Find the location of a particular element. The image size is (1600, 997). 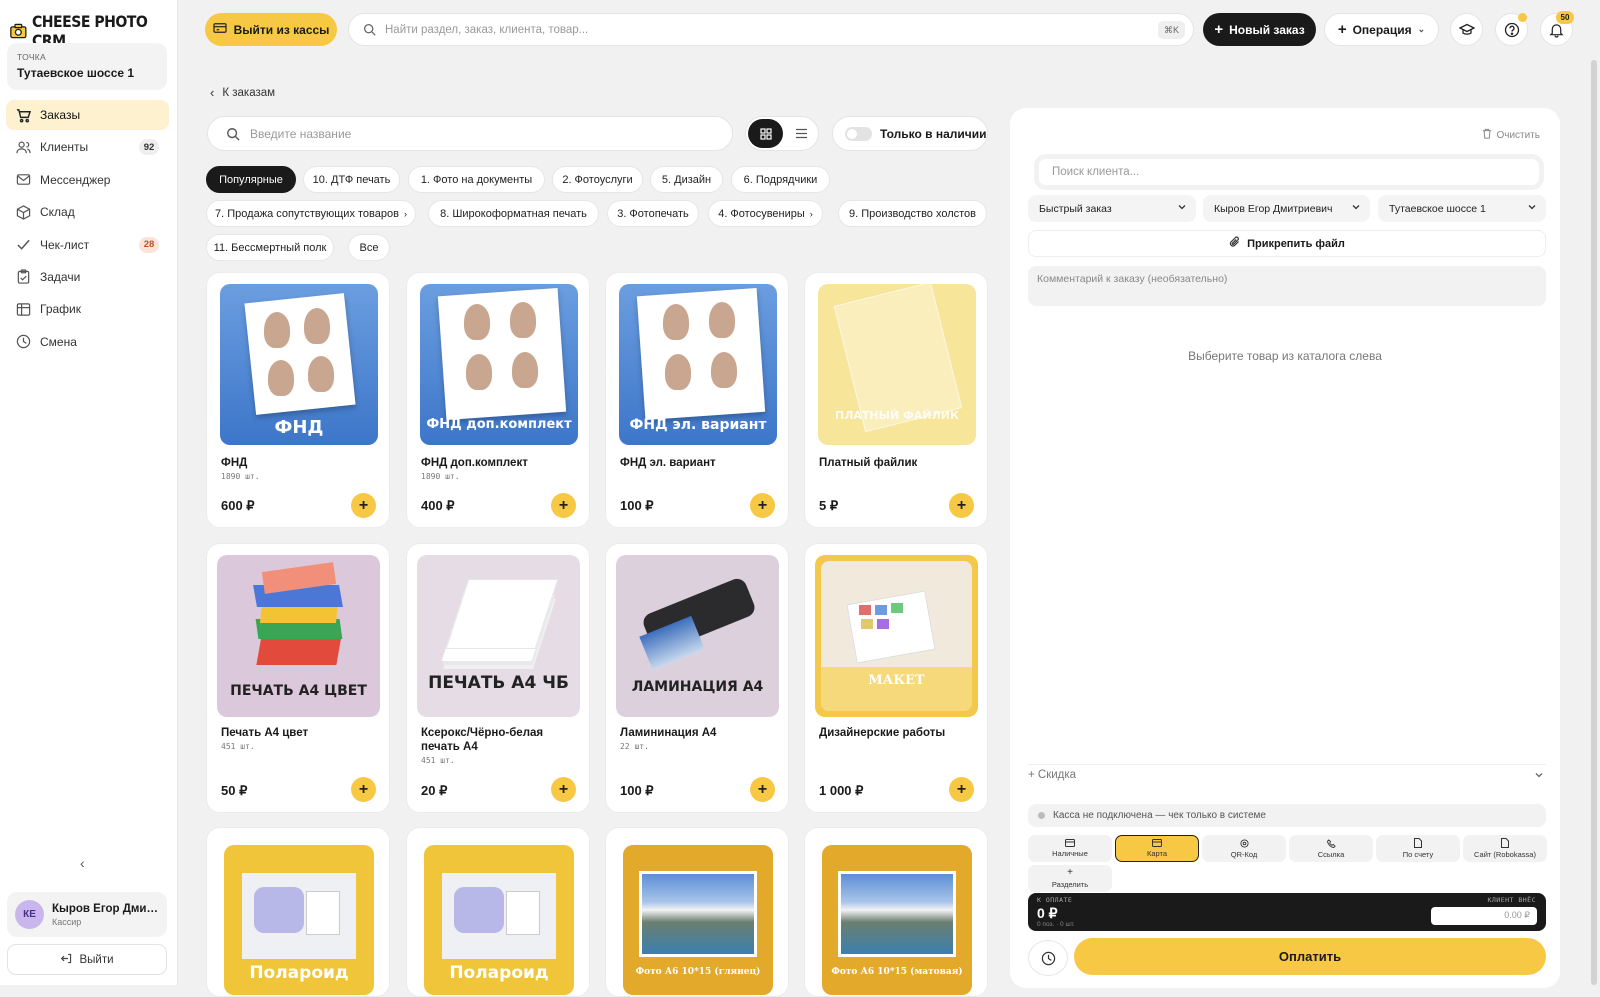

point-select: Тутаевское шоссе 1 is located at coordinates (1462, 208).